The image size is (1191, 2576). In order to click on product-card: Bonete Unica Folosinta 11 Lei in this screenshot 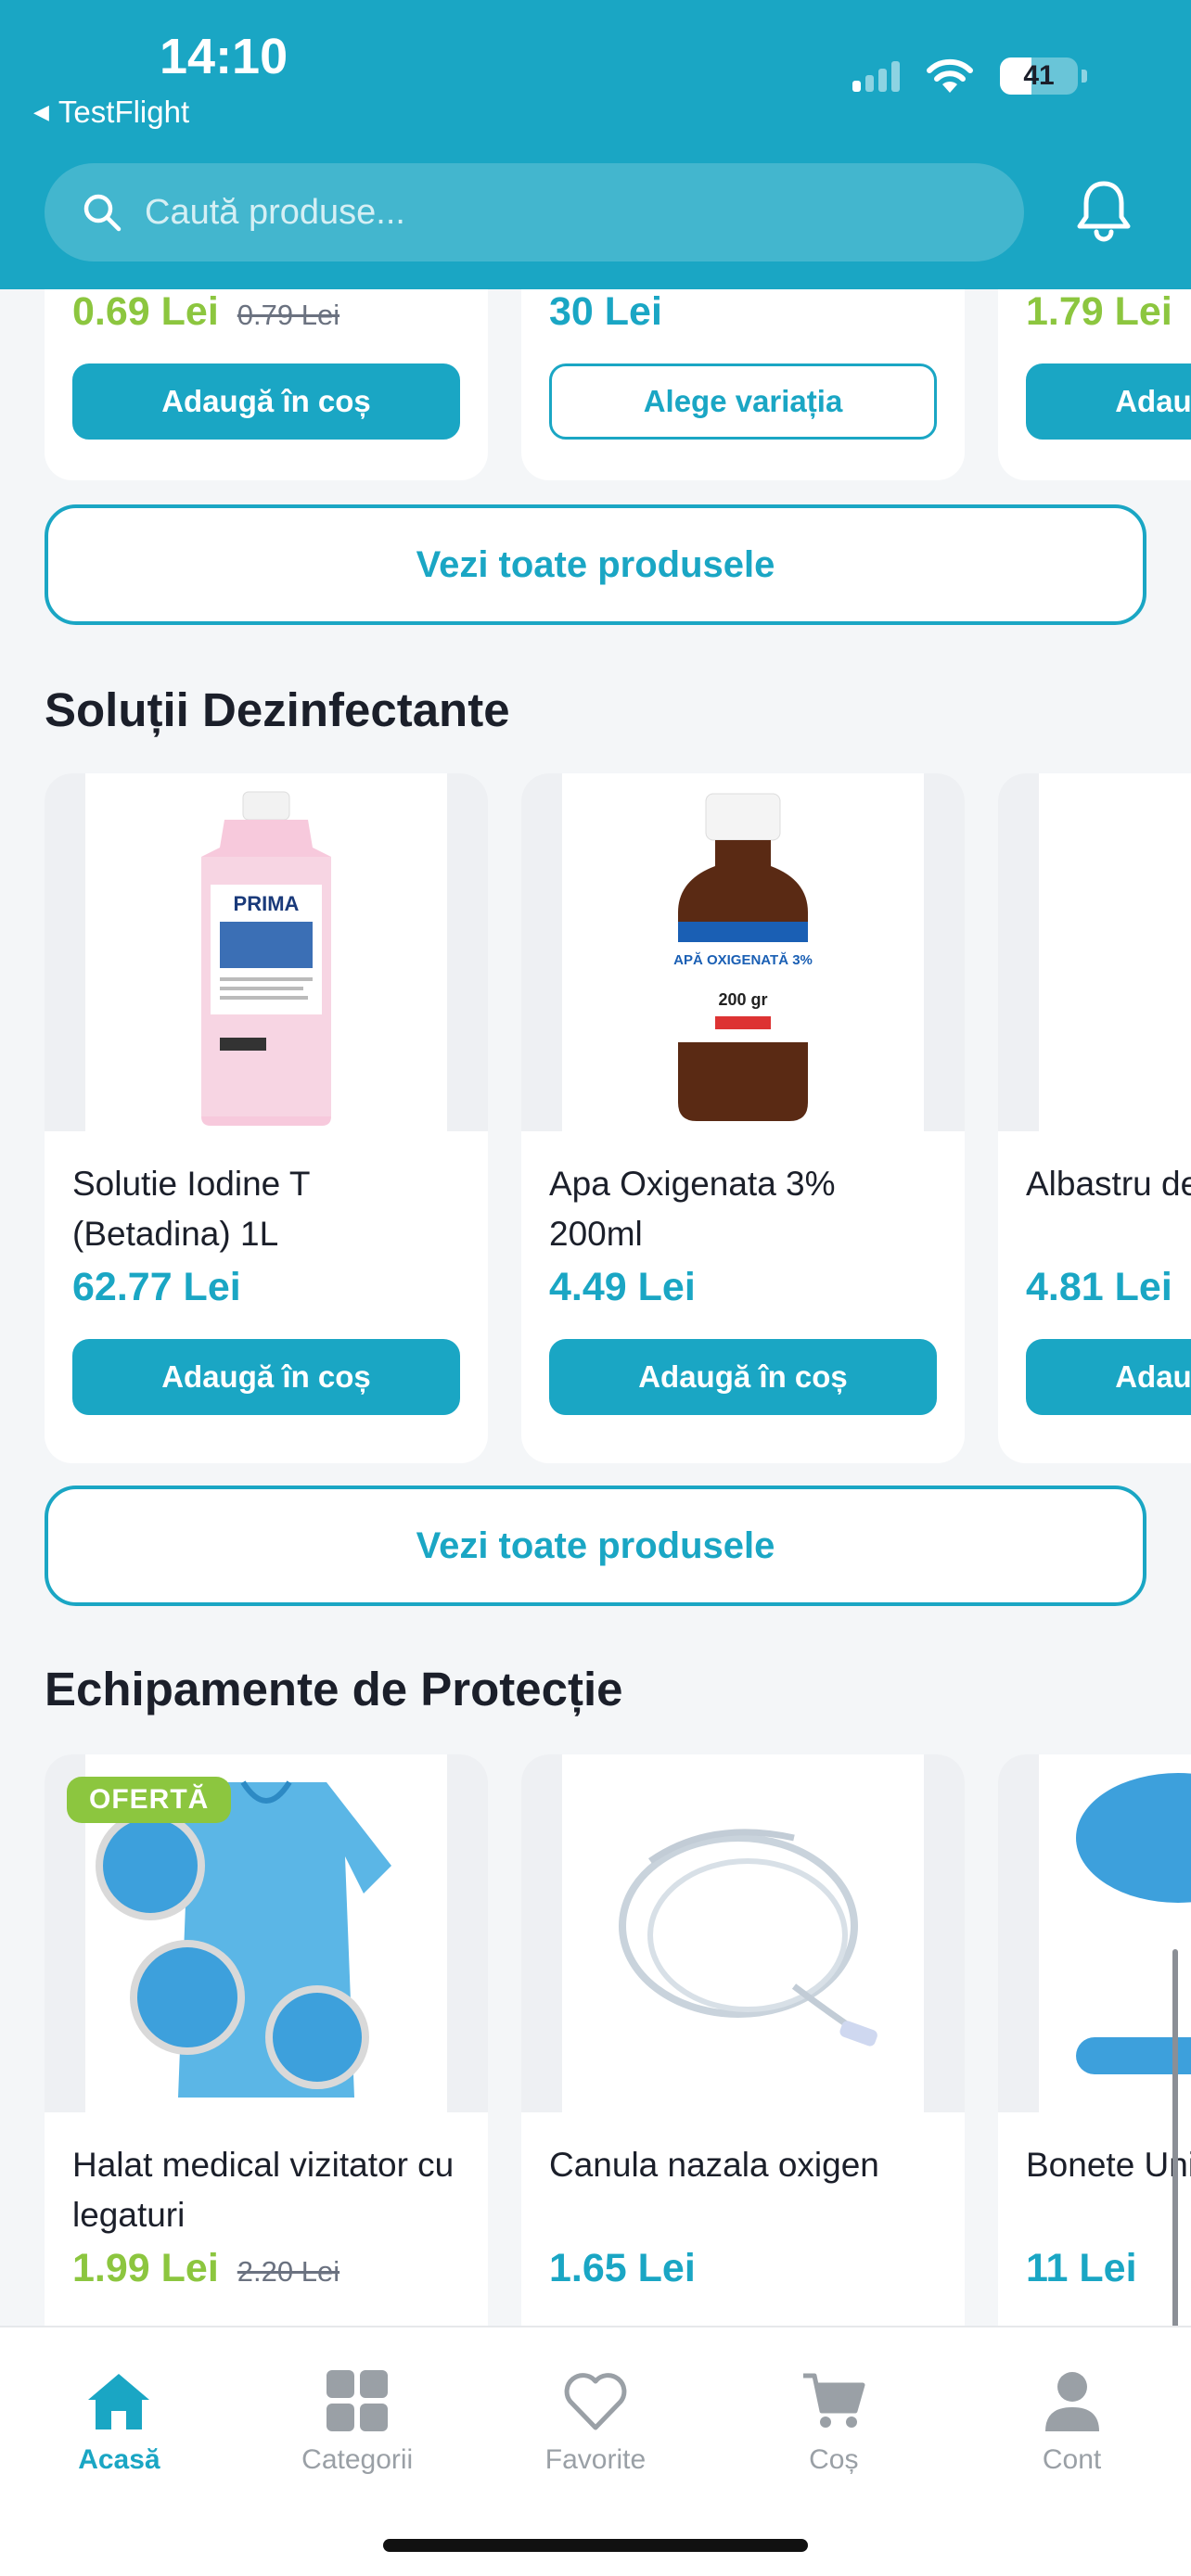, I will do `click(1095, 2040)`.